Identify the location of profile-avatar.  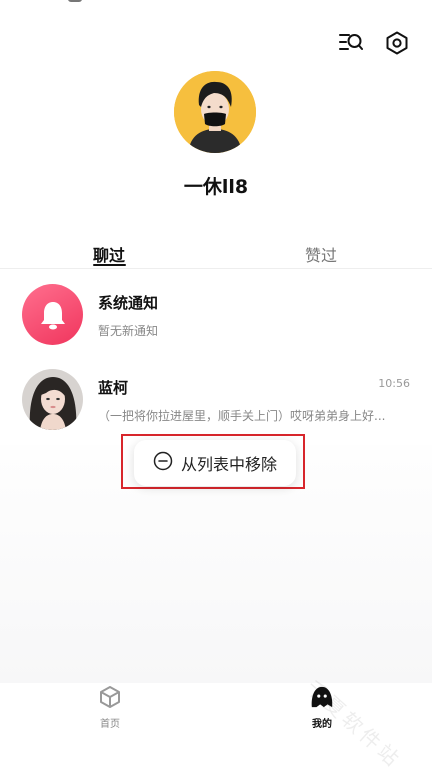
(215, 112).